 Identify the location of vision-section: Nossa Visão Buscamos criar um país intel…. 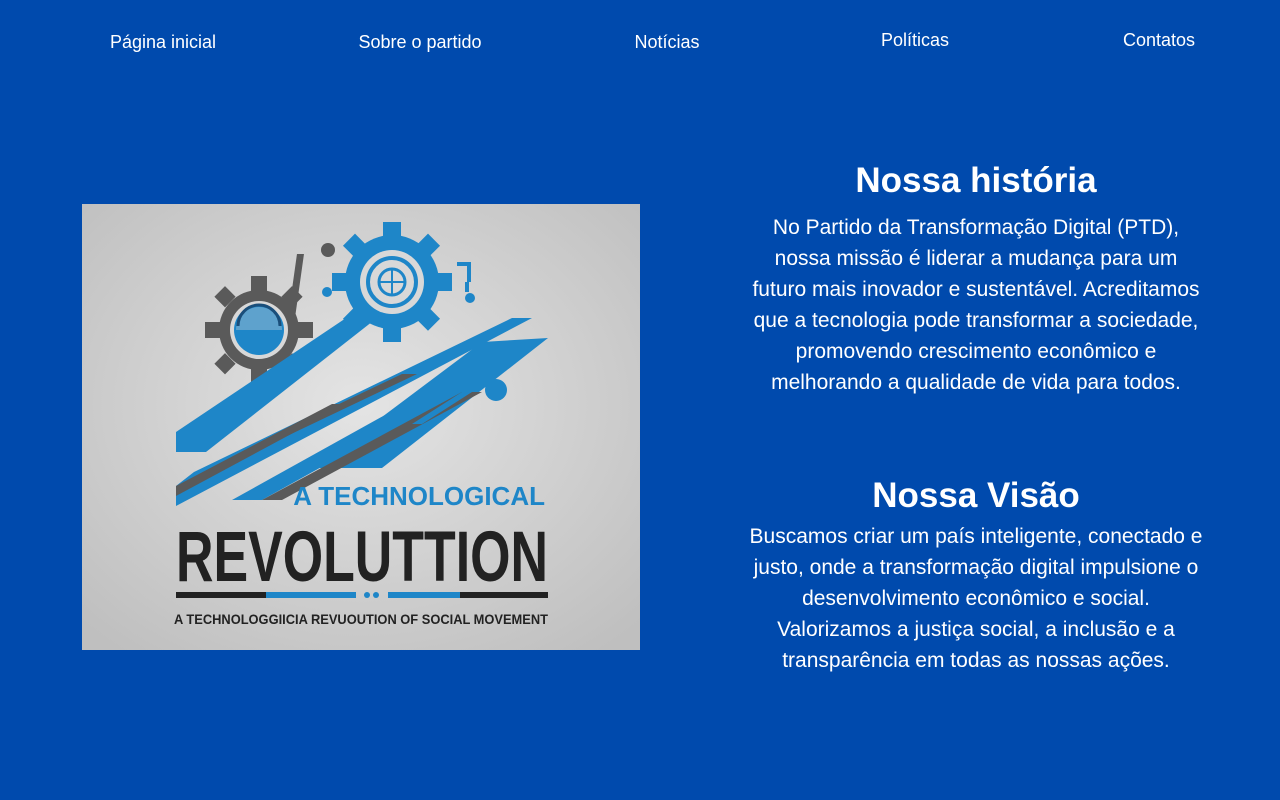
(976, 574).